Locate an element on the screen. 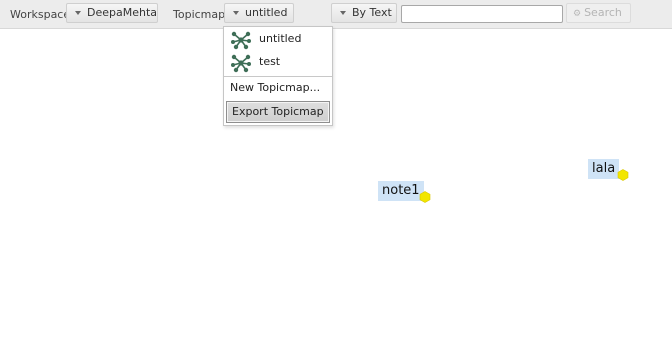  topic-lala: lala is located at coordinates (604, 169).